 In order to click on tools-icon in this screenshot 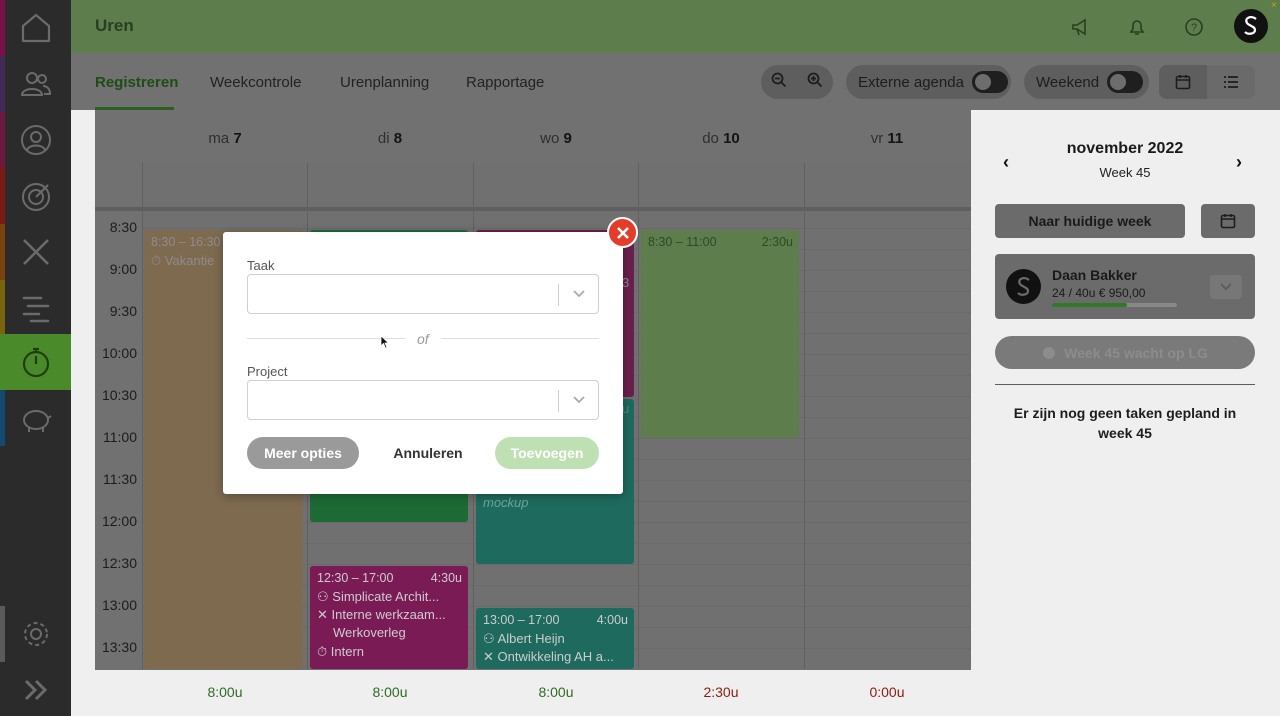, I will do `click(35, 252)`.